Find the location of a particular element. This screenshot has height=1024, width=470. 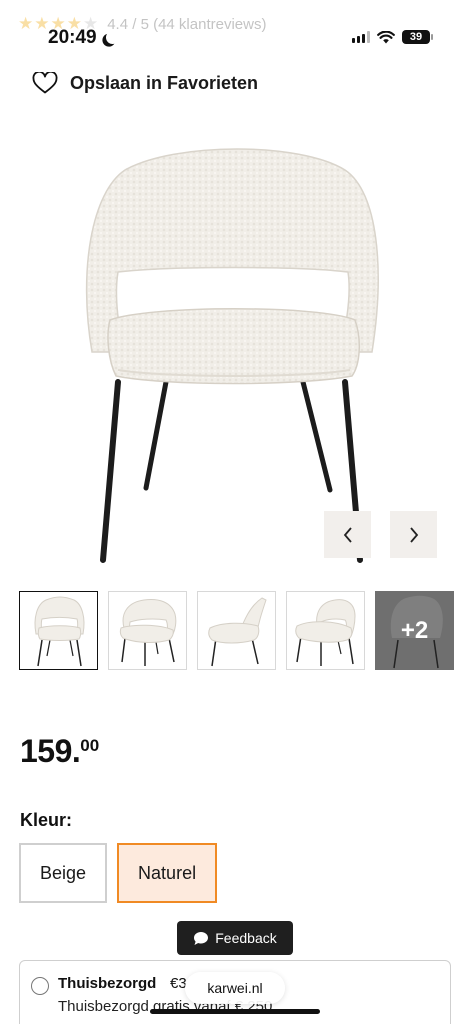

chat-bubble-icon is located at coordinates (201, 938).